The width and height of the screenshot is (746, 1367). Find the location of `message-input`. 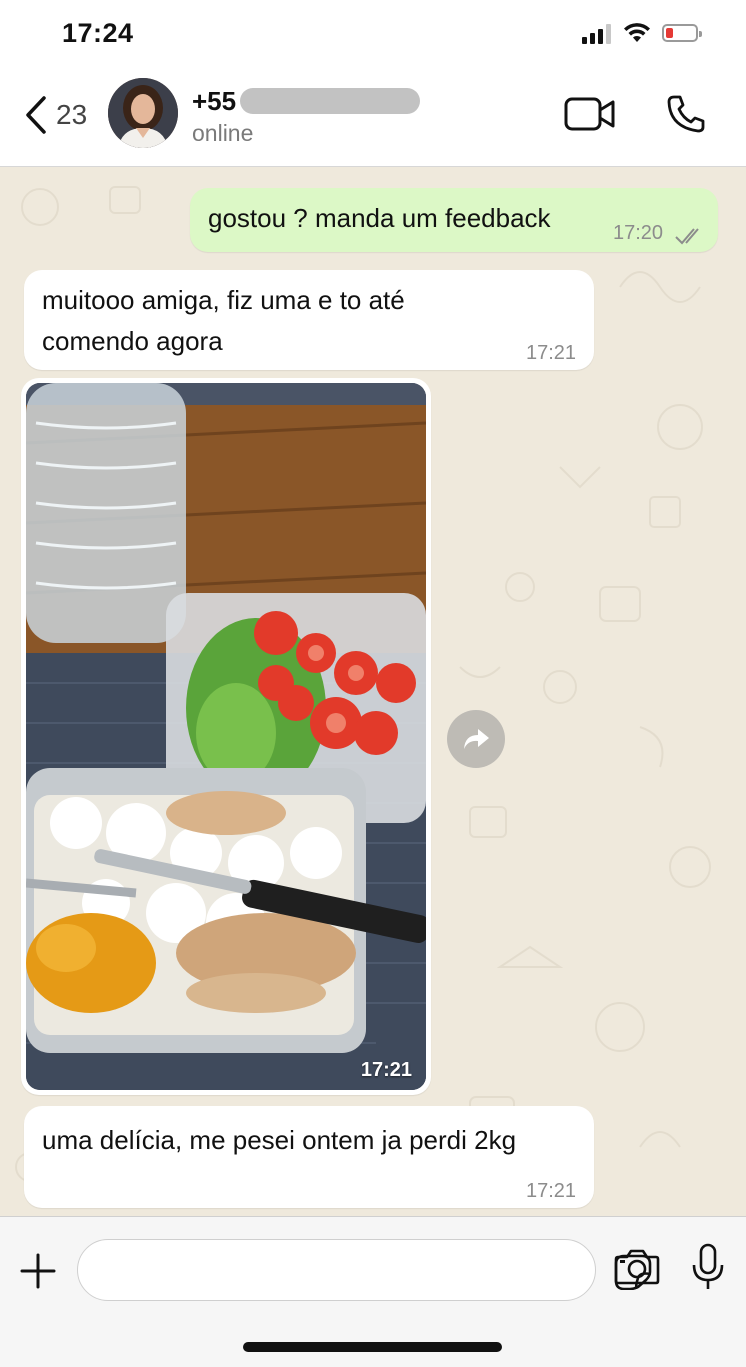

message-input is located at coordinates (315, 1271).